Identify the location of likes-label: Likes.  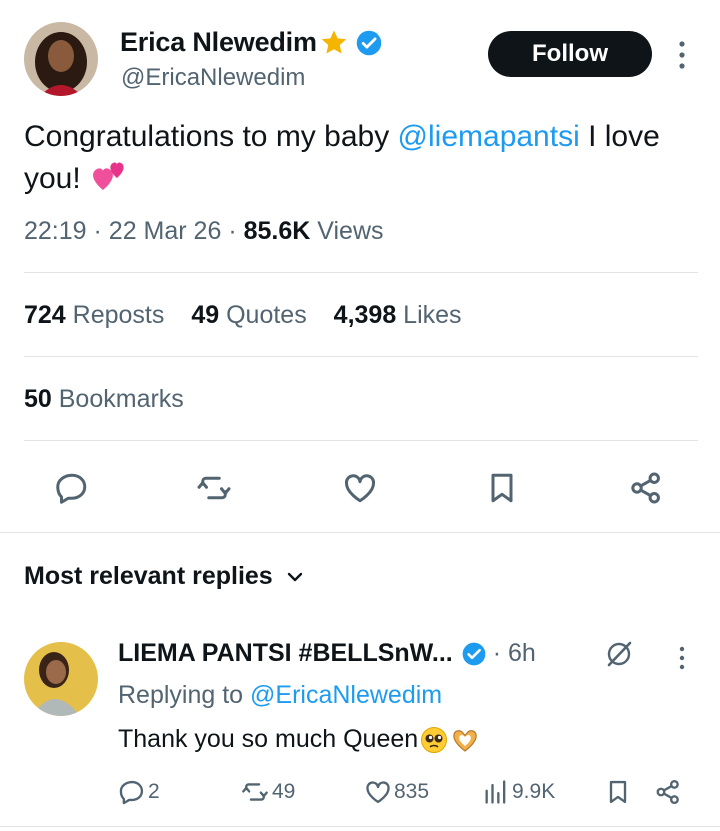
(429, 315).